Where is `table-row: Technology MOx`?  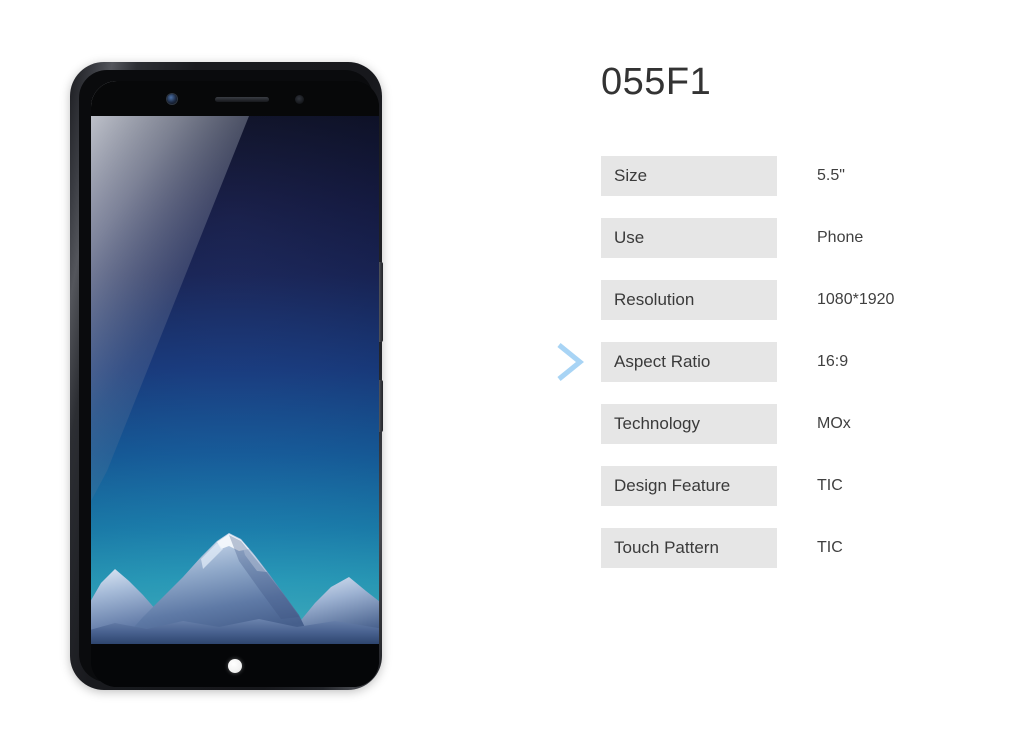
table-row: Technology MOx is located at coordinates (791, 423).